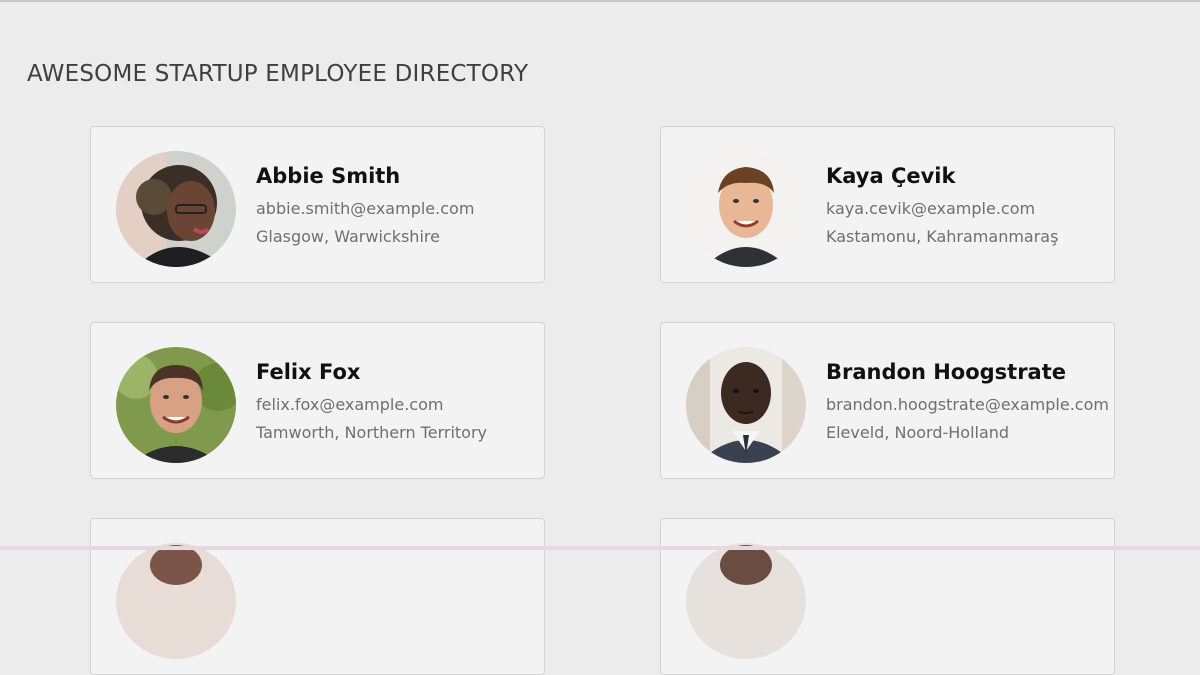 The width and height of the screenshot is (1200, 675). Describe the element at coordinates (365, 208) in the screenshot. I see `employee-email: abbie.smith@example.com` at that location.